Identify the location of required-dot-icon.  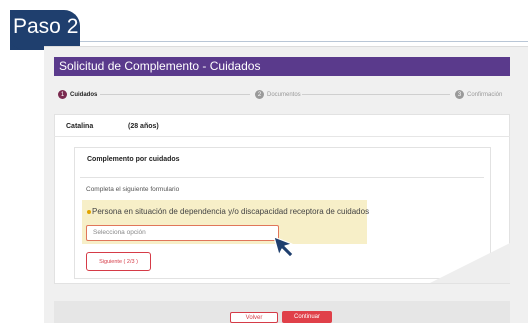
(89, 212).